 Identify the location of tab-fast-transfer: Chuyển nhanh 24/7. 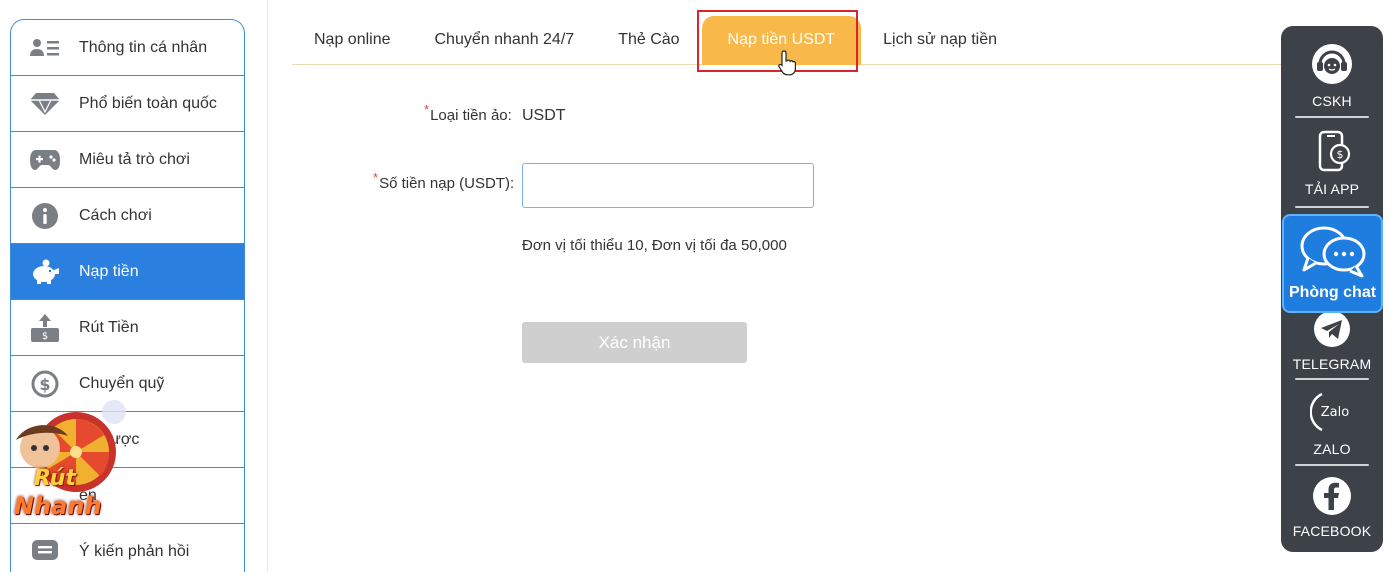
(505, 40).